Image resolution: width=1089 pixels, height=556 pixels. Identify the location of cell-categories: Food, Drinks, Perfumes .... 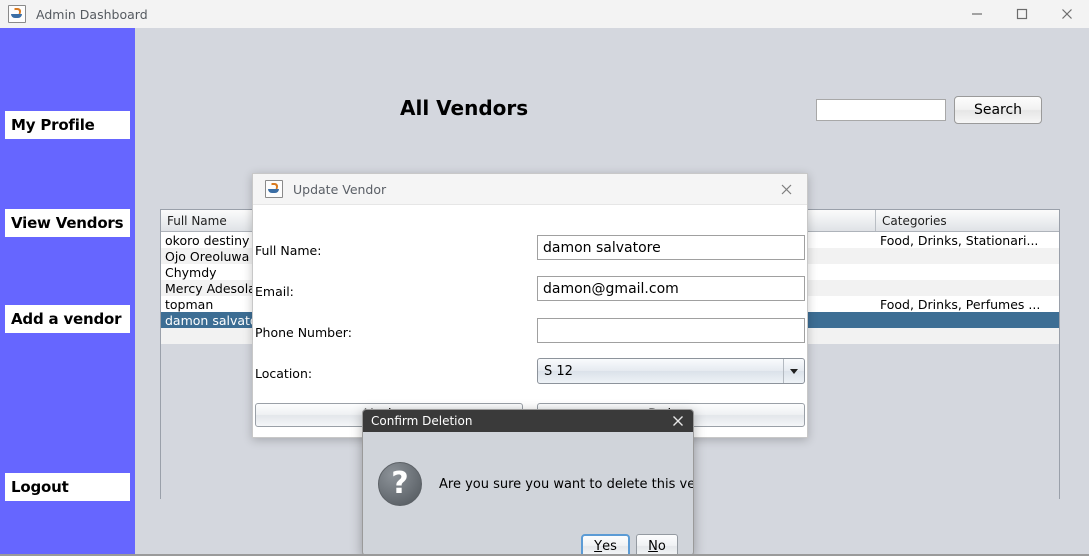
(960, 304).